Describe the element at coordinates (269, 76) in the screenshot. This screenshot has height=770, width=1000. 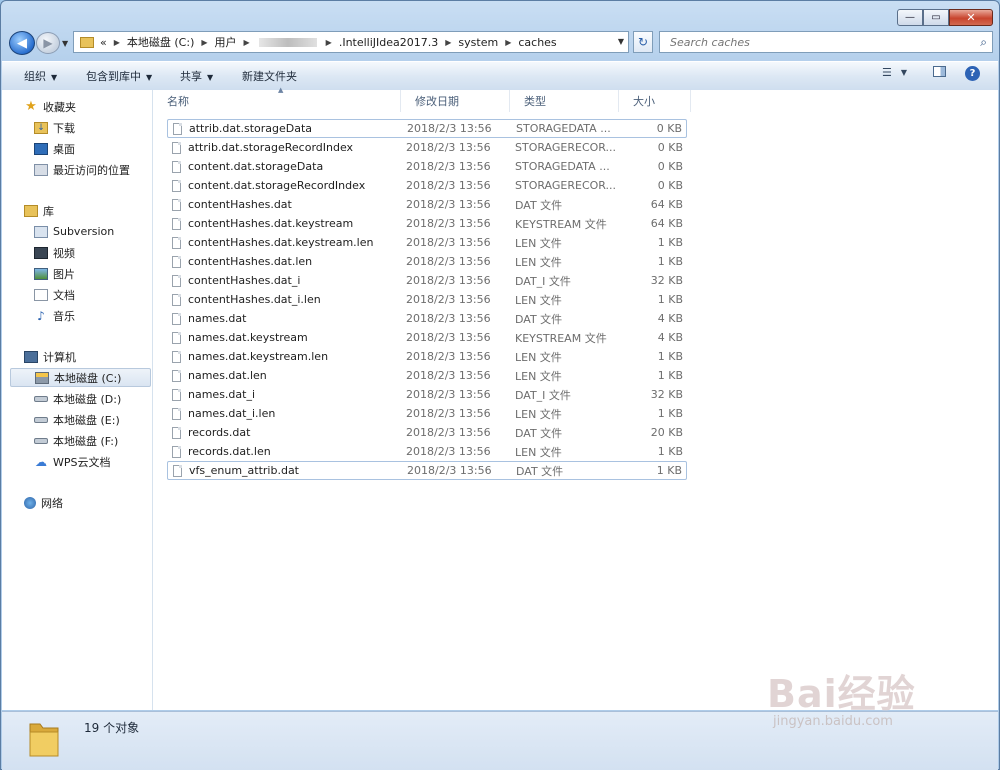
I see `new-folder-button: 新建文件夹` at that location.